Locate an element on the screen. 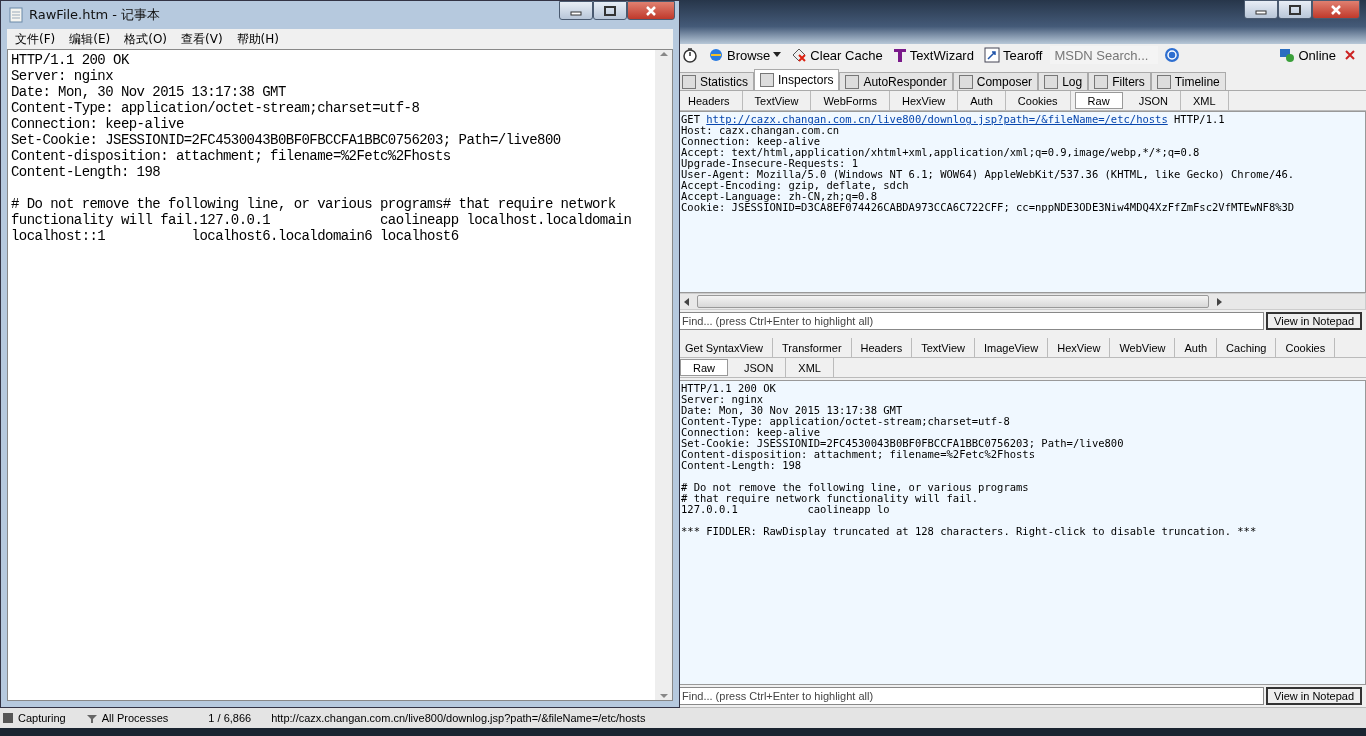  text-line: localhost::1 localhost6.localdomain6 localhost6 is located at coordinates (235, 236).